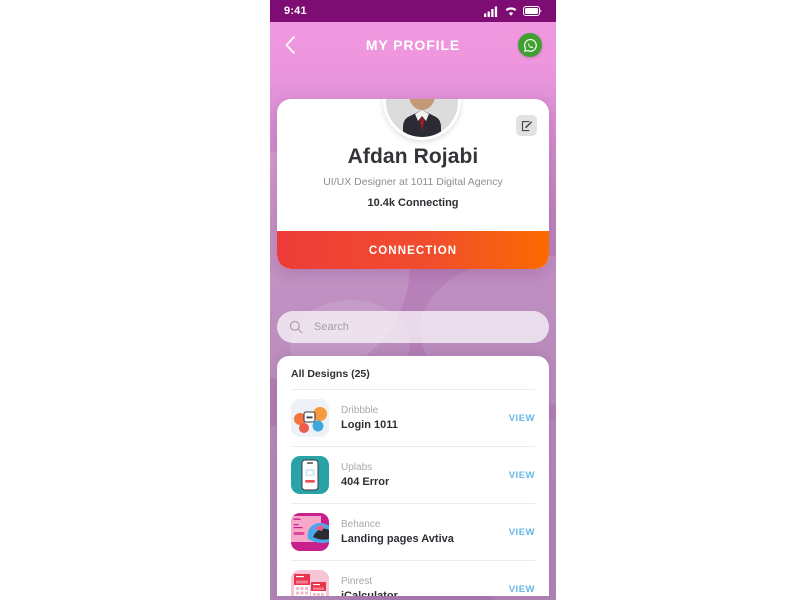 This screenshot has width=800, height=600. I want to click on list-item-source: Dribbble, so click(360, 410).